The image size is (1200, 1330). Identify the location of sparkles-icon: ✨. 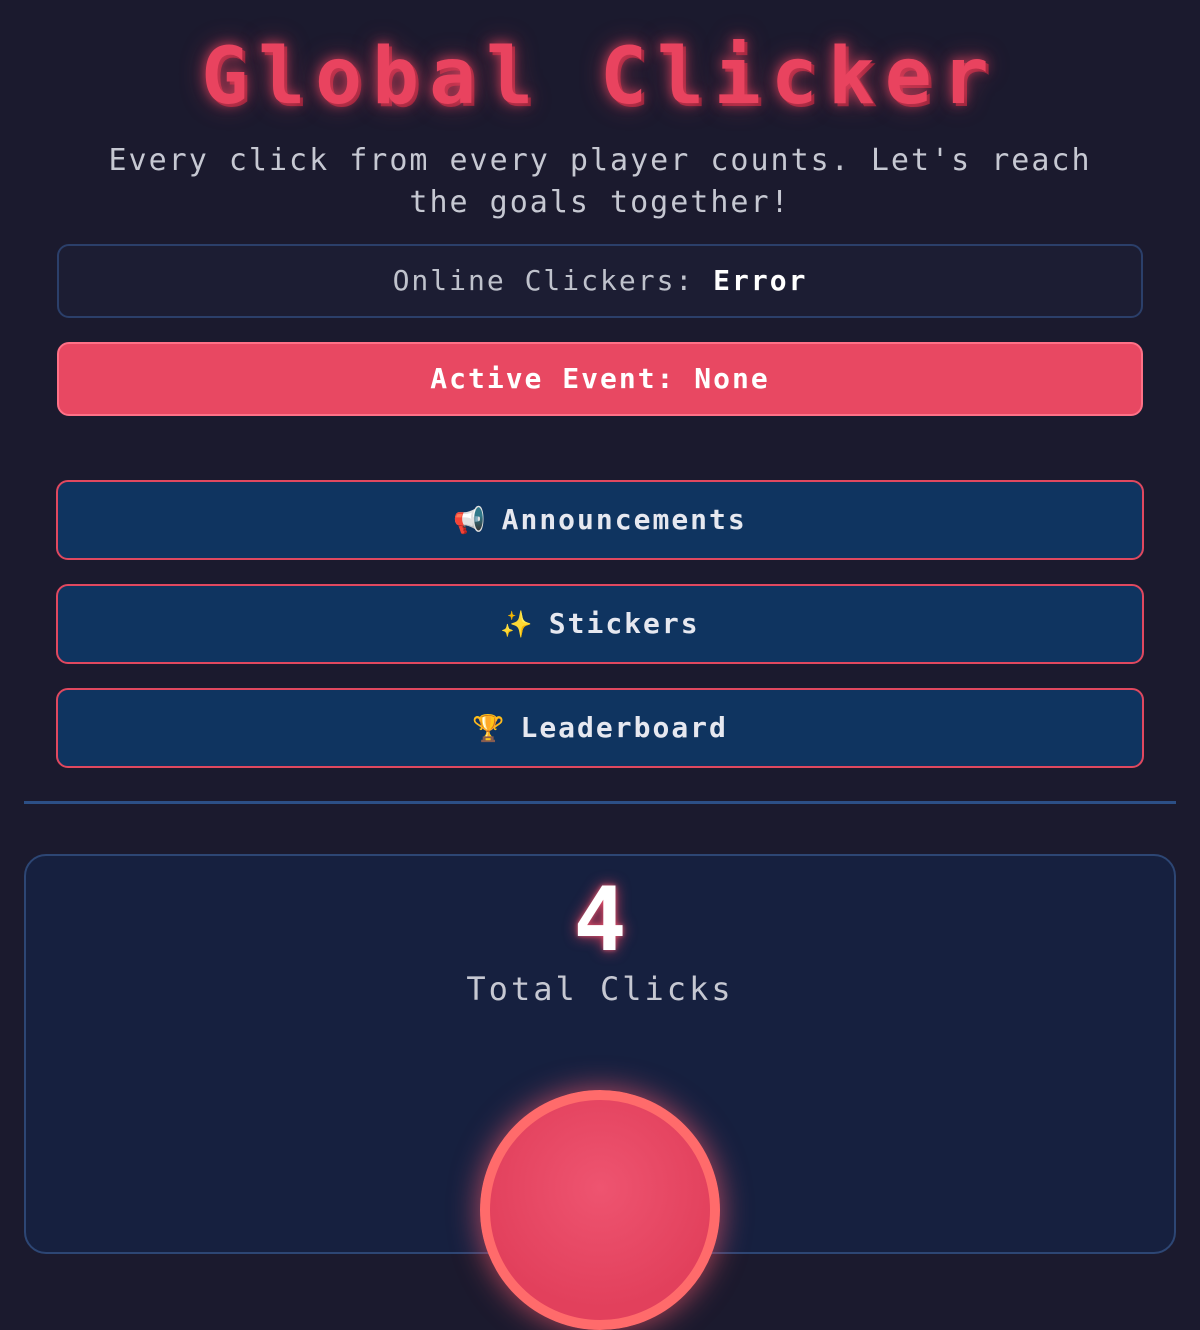
(517, 625).